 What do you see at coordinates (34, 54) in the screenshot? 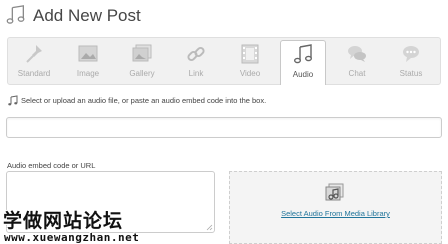
I see `pin-icon` at bounding box center [34, 54].